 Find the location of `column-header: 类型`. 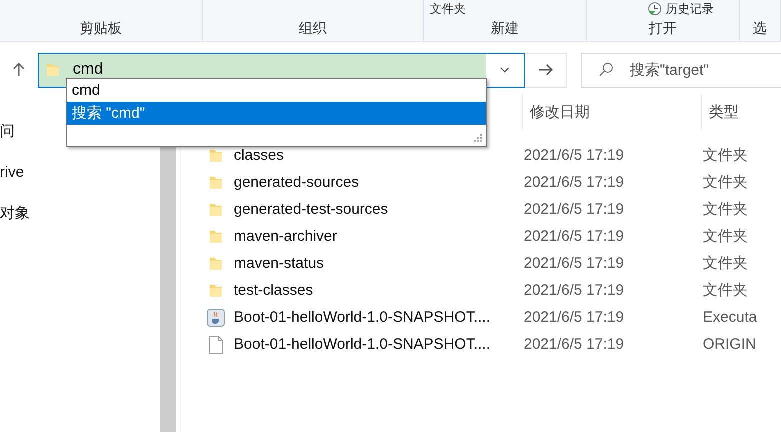

column-header: 类型 is located at coordinates (724, 112).